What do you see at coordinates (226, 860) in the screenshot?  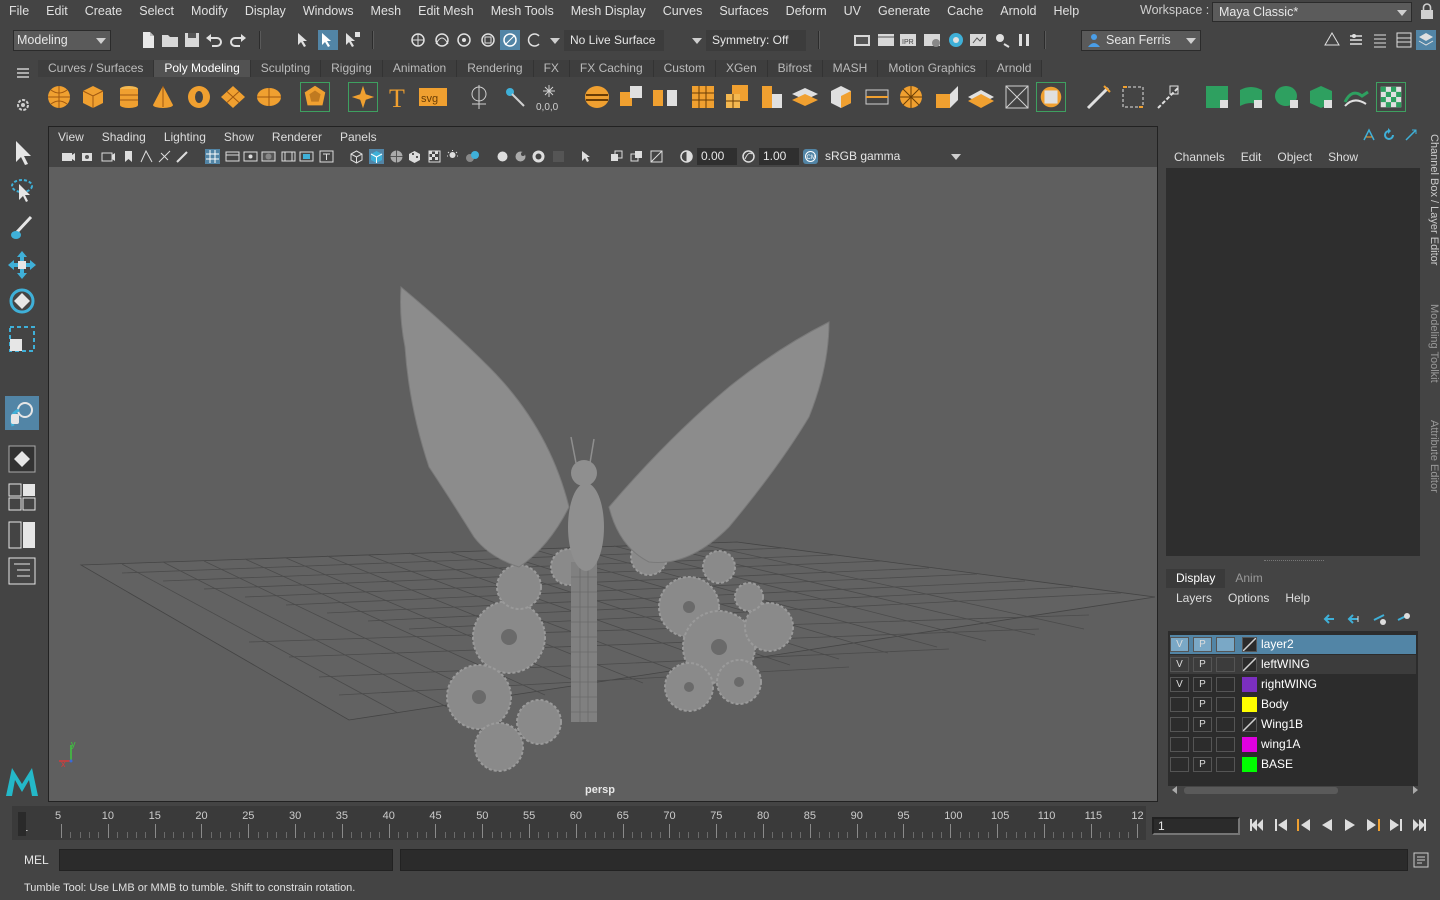 I see `mel-command-input` at bounding box center [226, 860].